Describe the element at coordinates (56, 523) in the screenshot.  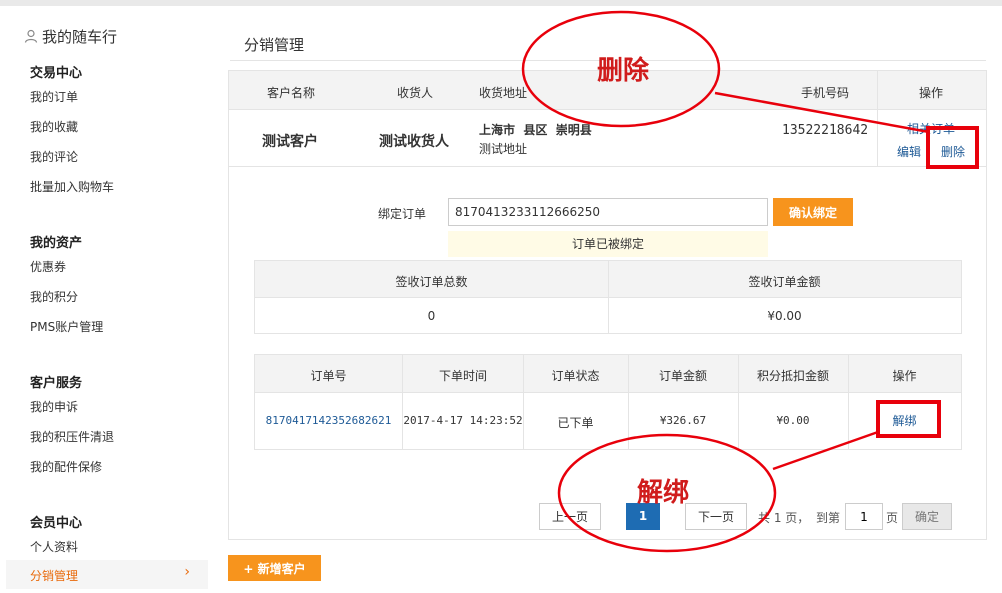
I see `sidebar-heading-member: 会员中心` at that location.